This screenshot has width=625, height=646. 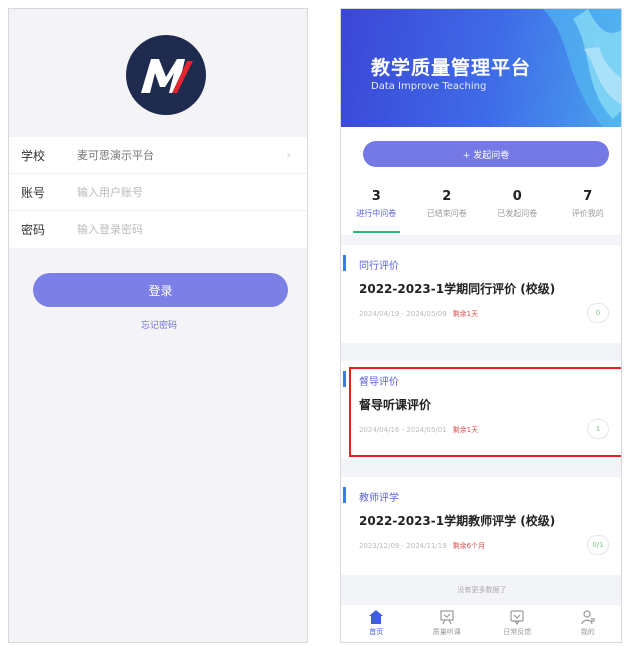 What do you see at coordinates (158, 155) in the screenshot?
I see `school-row: 学校 麦可思演示平台 ›` at bounding box center [158, 155].